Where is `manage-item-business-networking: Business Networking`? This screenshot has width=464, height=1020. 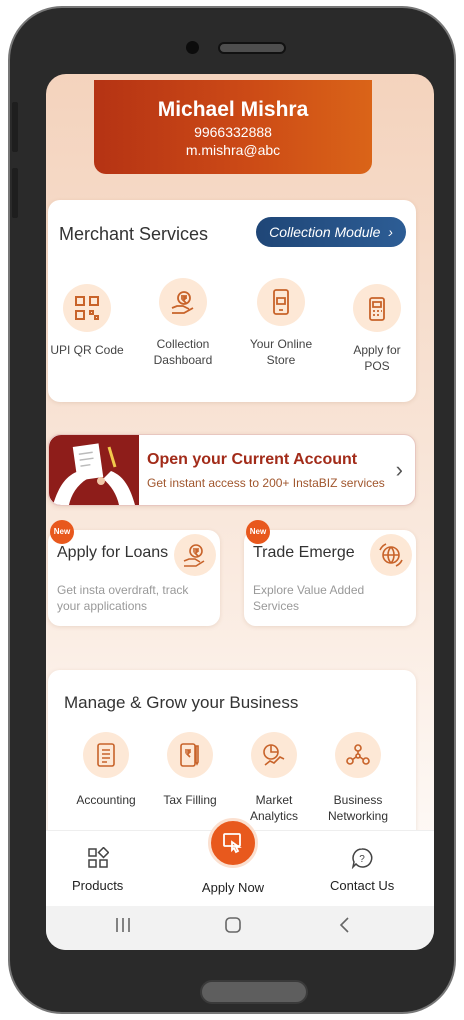 manage-item-business-networking: Business Networking is located at coordinates (358, 778).